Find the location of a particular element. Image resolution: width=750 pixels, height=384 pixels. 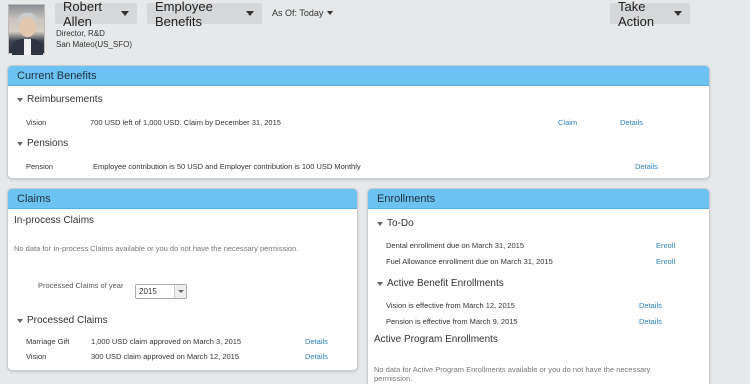

panel-title: Current Benefits is located at coordinates (358, 76).